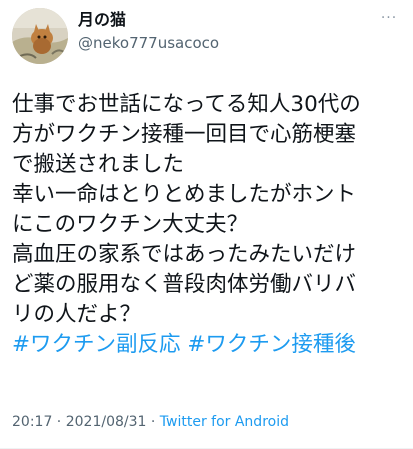  Describe the element at coordinates (389, 19) in the screenshot. I see `more-options-icon: ···` at that location.